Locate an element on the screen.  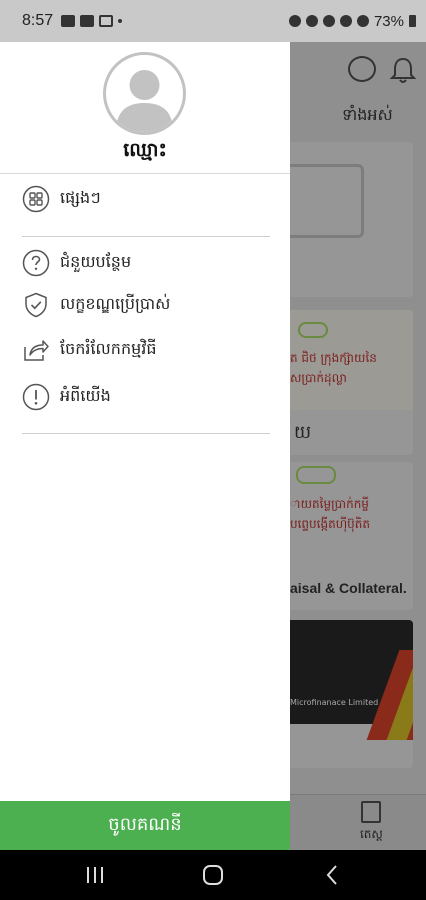
home-icon is located at coordinates (213, 875).